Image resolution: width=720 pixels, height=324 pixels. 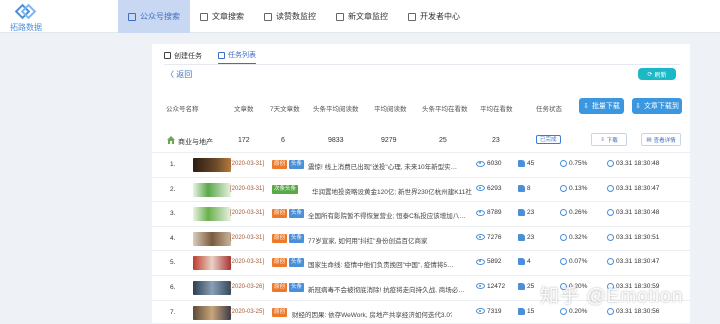 What do you see at coordinates (578, 213) in the screenshot?
I see `rate-value: 0.26%` at bounding box center [578, 213].